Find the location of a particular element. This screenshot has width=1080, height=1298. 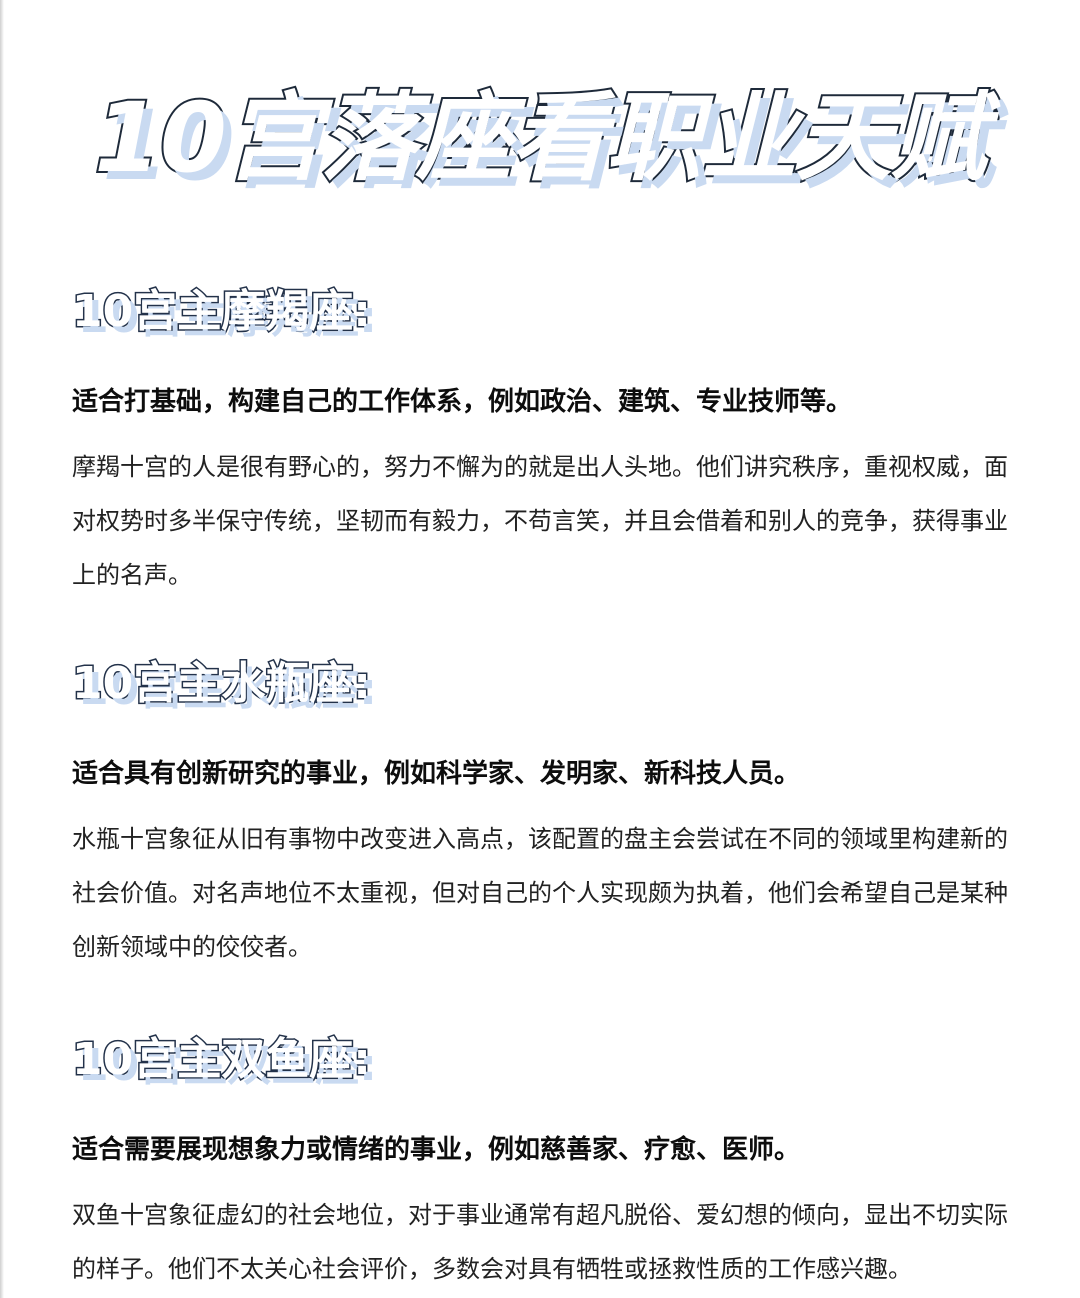

section-summary: 适合需要展现想象力或情绪的事业，例如慈善家、疗愈、医师。 is located at coordinates (436, 1150).